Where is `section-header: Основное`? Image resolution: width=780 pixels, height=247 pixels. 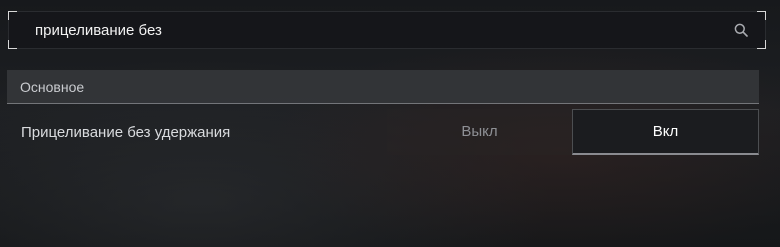 section-header: Основное is located at coordinates (383, 87).